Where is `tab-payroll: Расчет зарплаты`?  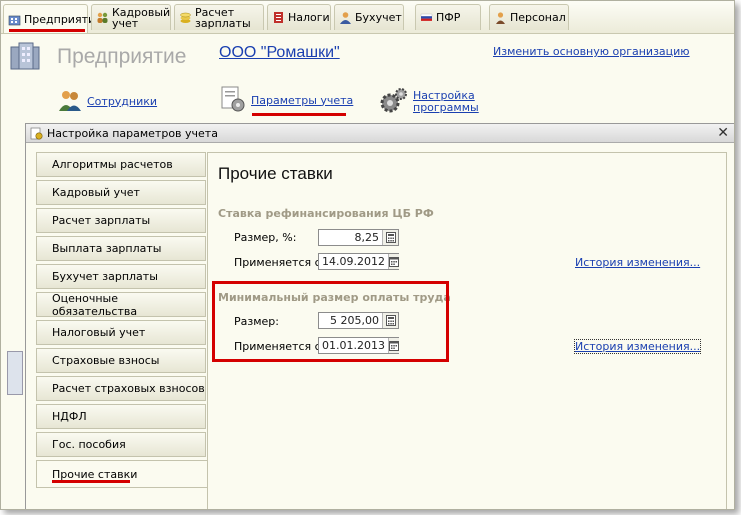 tab-payroll: Расчет зарплаты is located at coordinates (219, 17).